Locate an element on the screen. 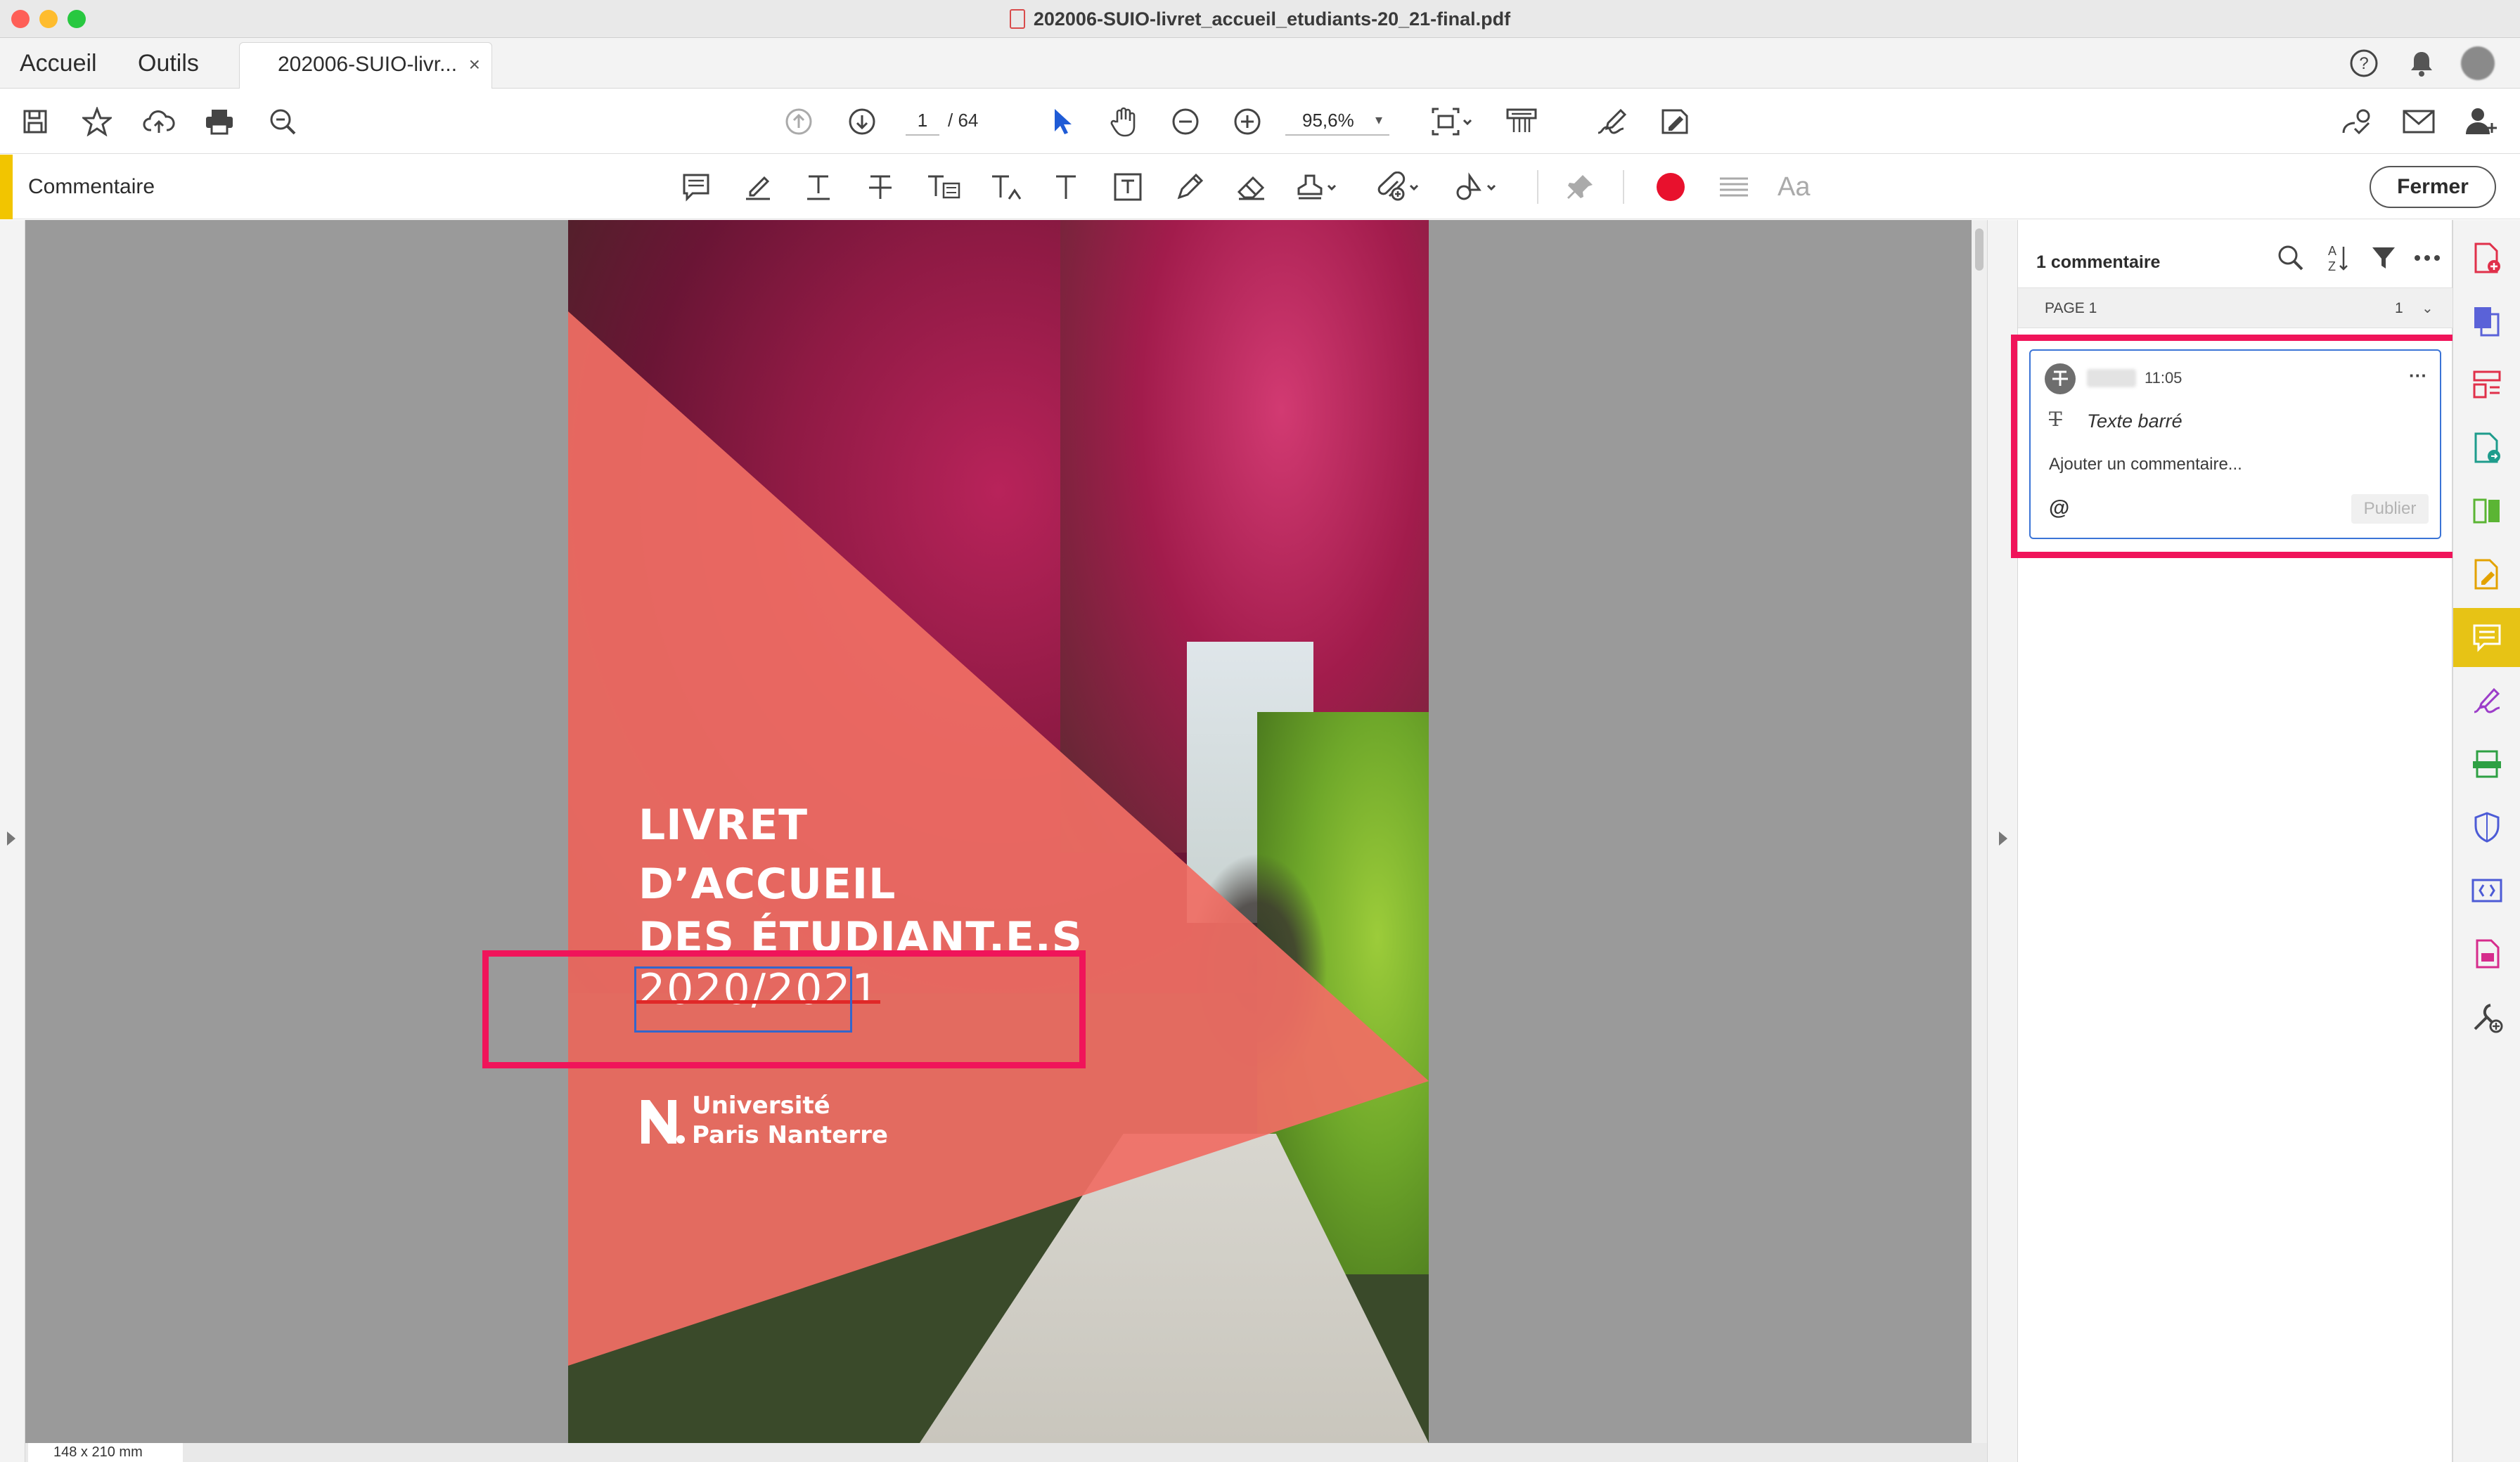 Image resolution: width=2520 pixels, height=1462 pixels. filter-icon is located at coordinates (2383, 258).